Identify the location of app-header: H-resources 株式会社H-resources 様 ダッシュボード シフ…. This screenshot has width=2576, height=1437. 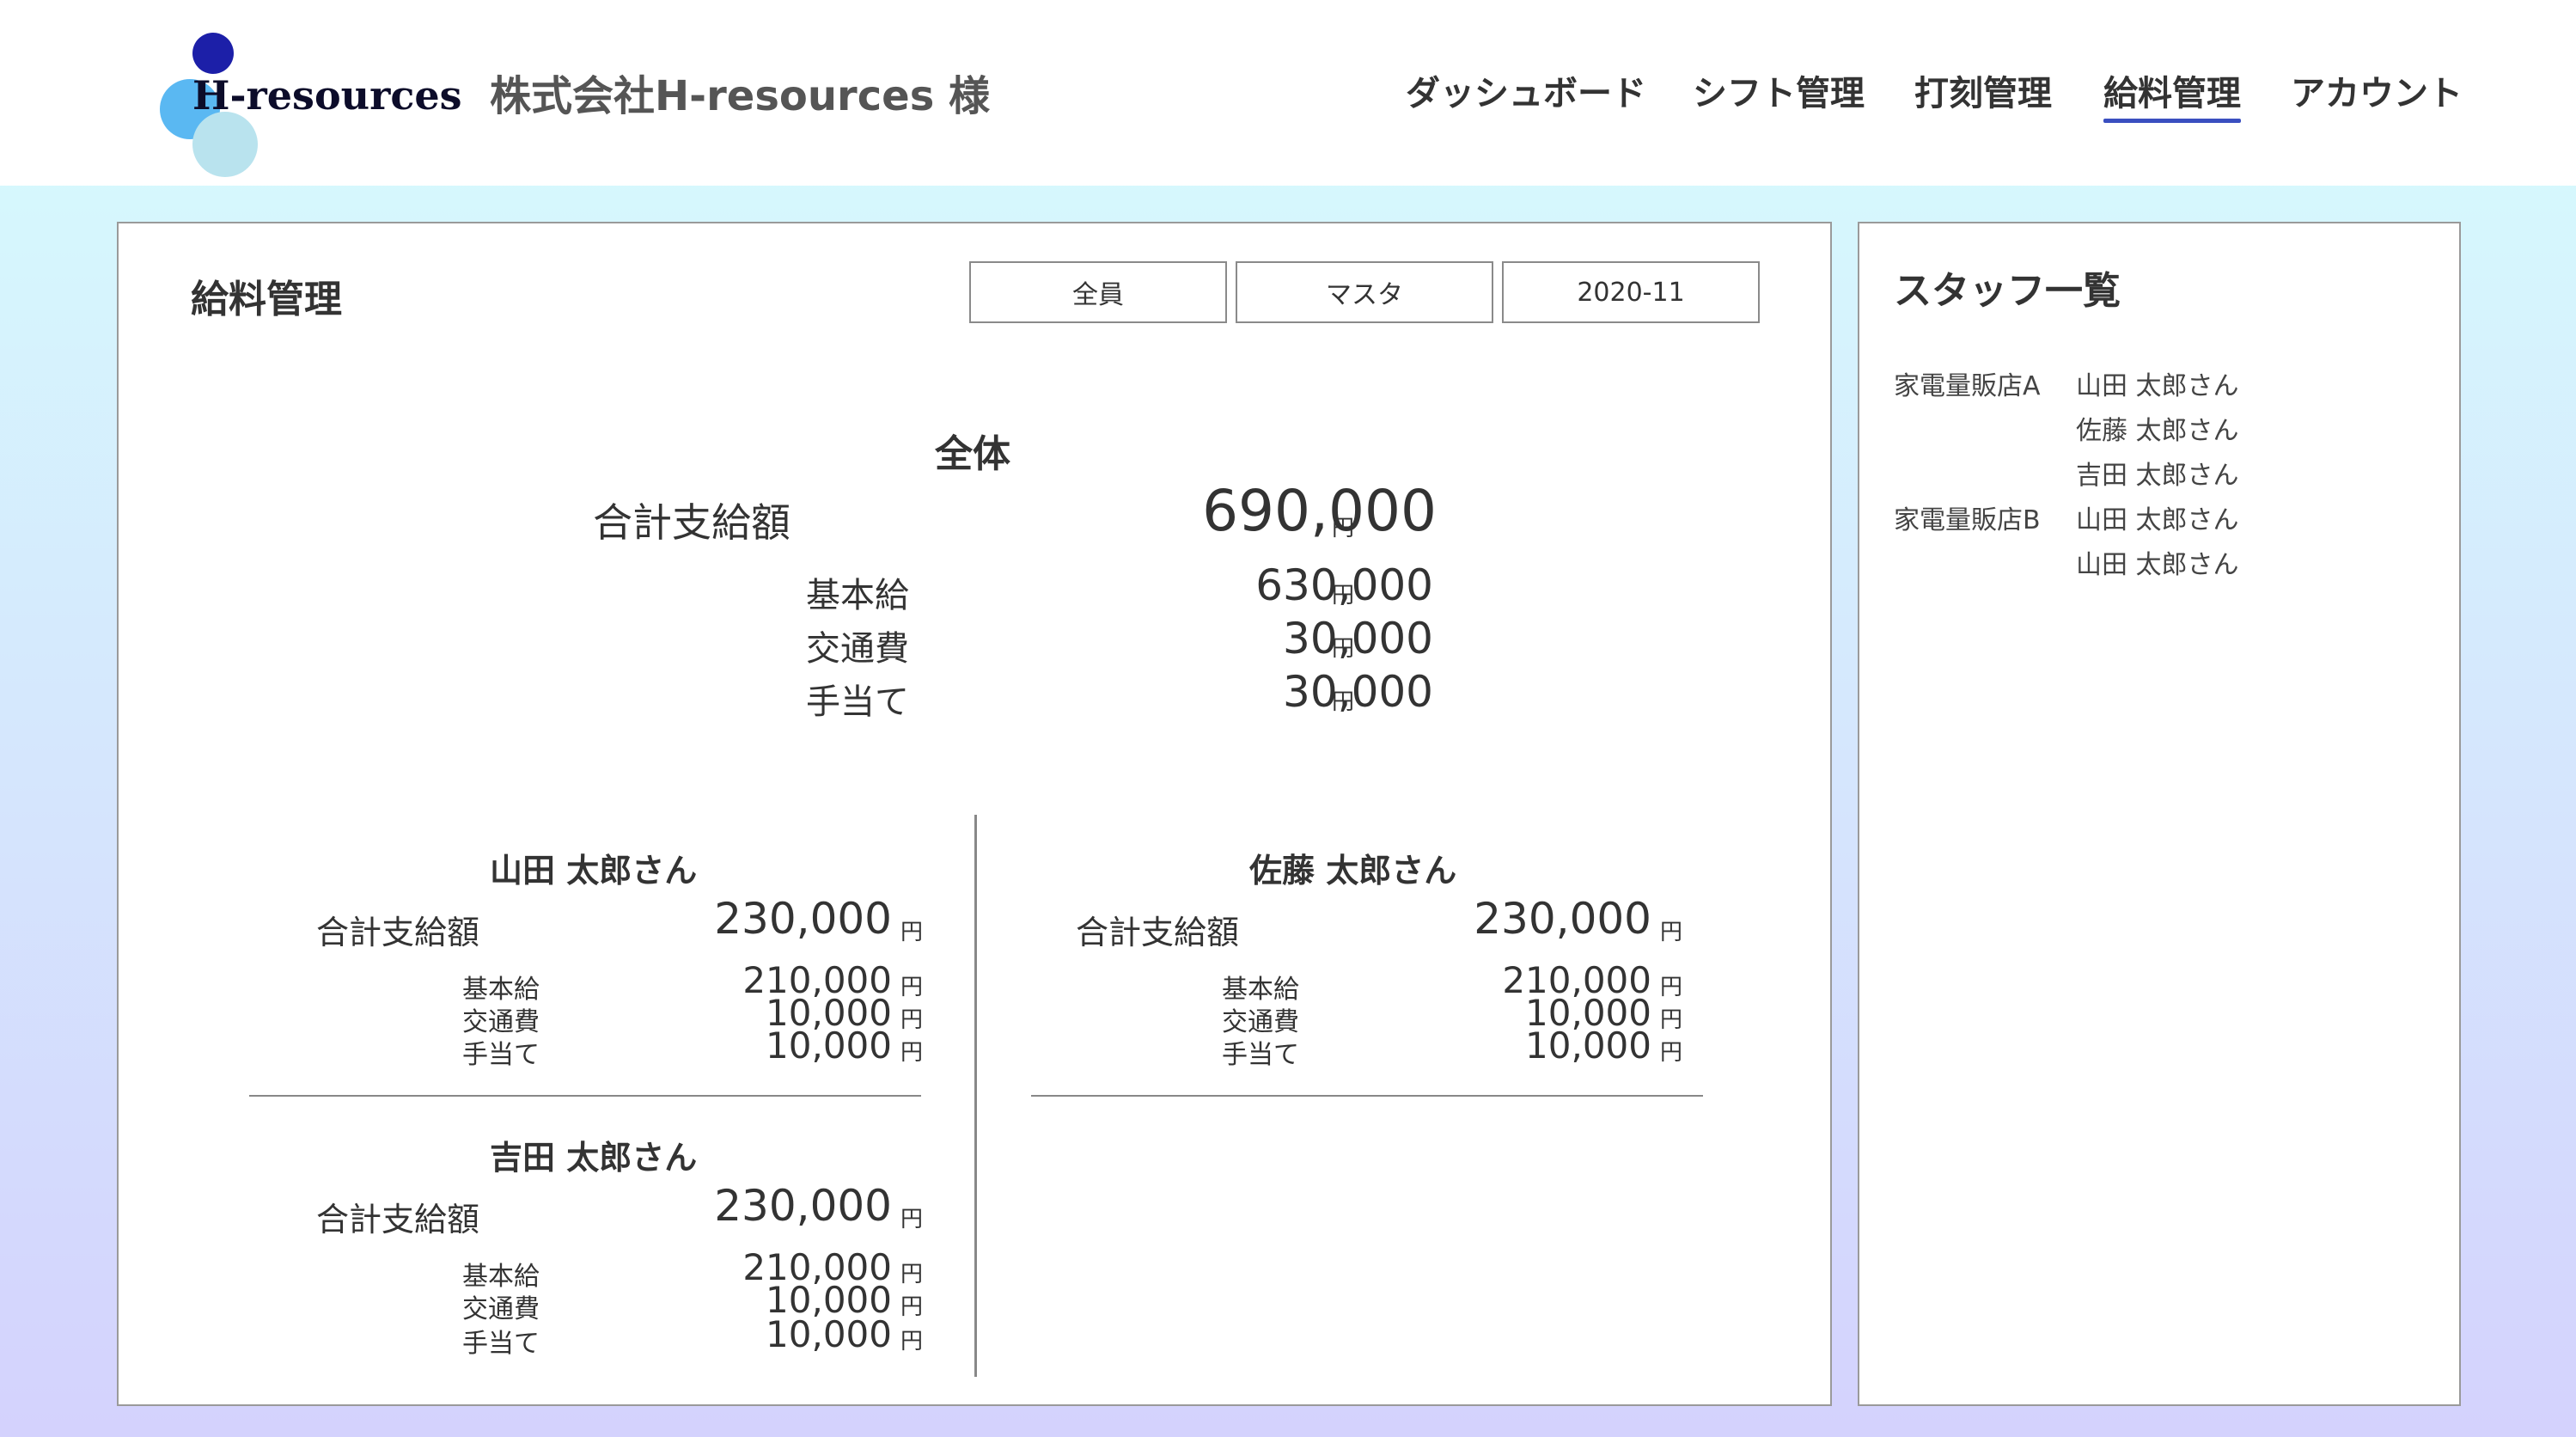
(1288, 93).